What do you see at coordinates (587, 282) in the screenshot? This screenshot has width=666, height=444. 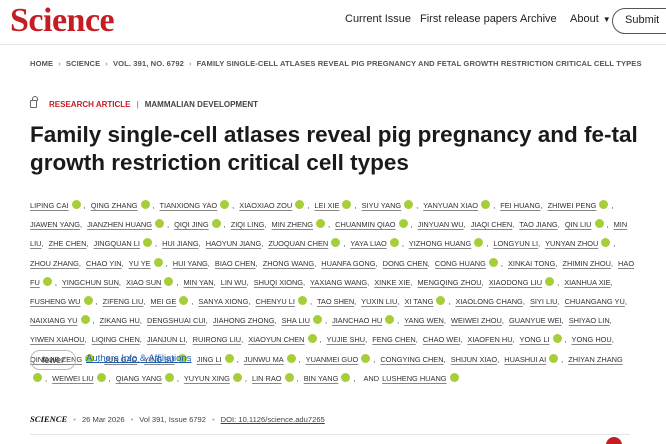 I see `author-name: XIANHUA XIE` at bounding box center [587, 282].